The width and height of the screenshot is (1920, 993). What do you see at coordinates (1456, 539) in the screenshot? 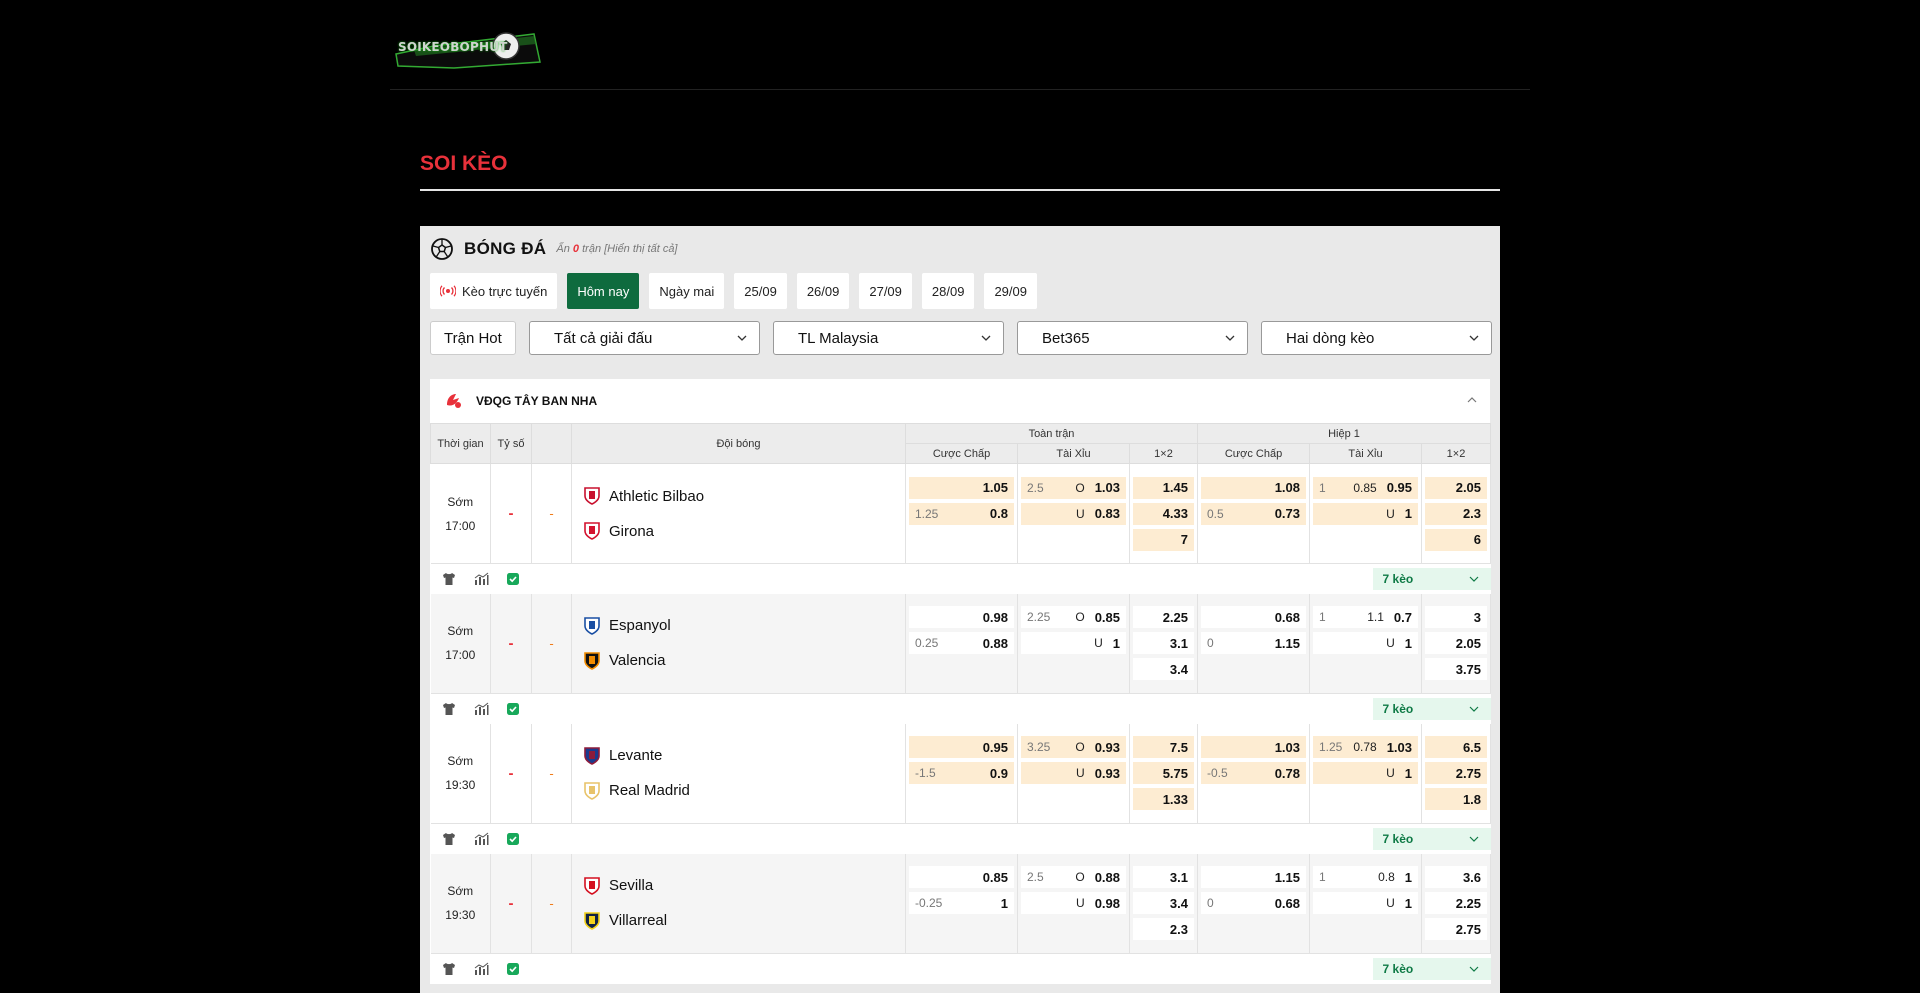
I see `odds-cell: 6` at bounding box center [1456, 539].